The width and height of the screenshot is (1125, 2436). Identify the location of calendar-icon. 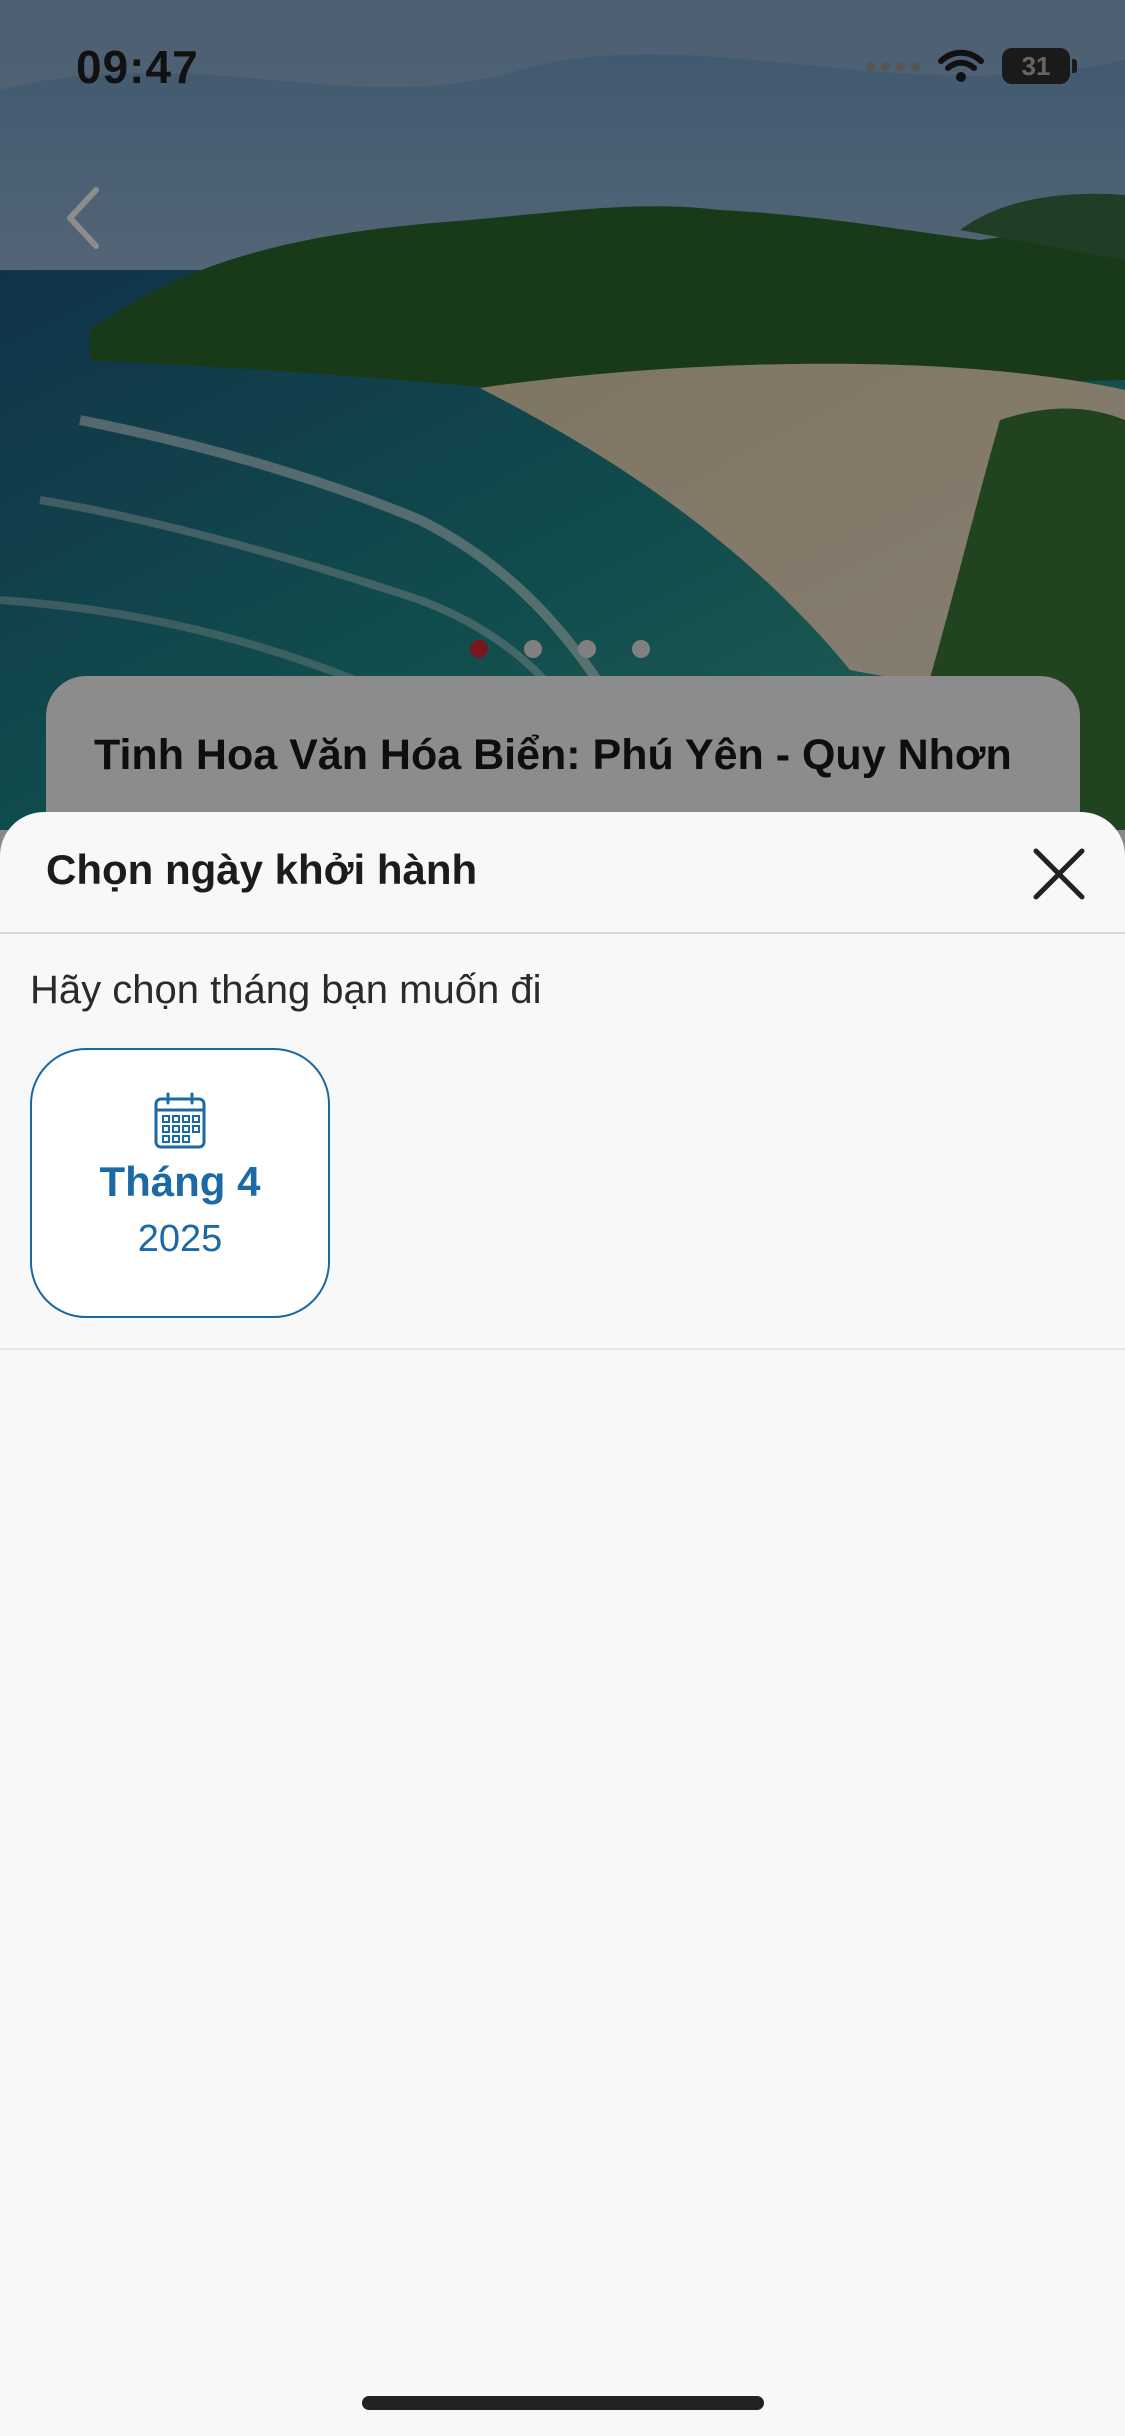
(180, 1120).